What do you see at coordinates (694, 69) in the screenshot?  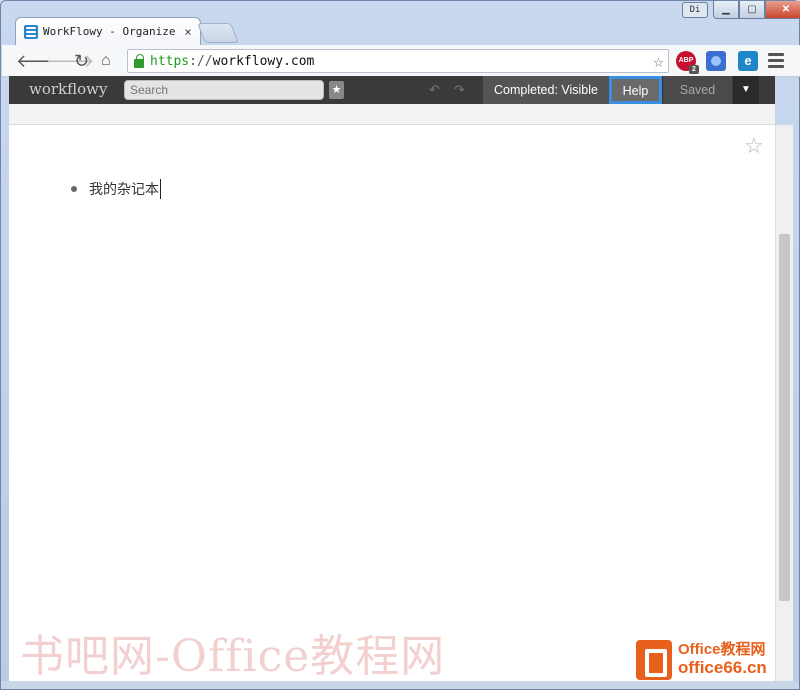 I see `adblock-count-badge: 2` at bounding box center [694, 69].